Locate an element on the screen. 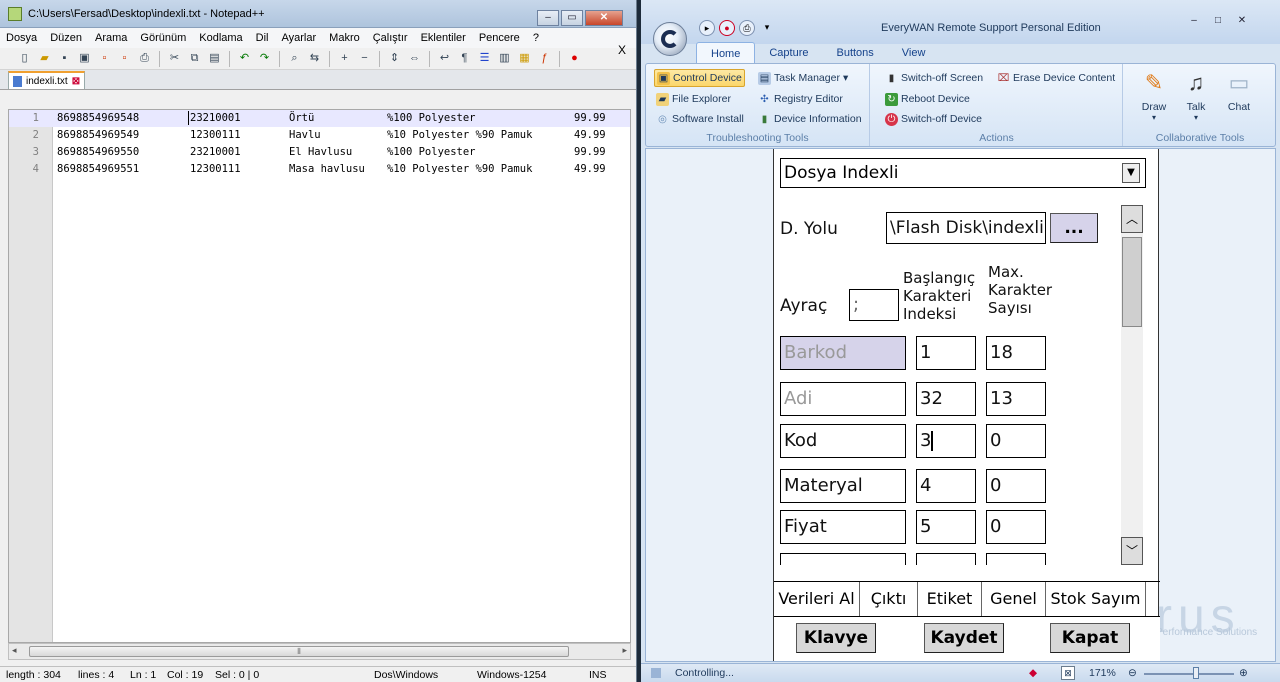  registry-editor-button: ✣ Registry Editor is located at coordinates (800, 99).